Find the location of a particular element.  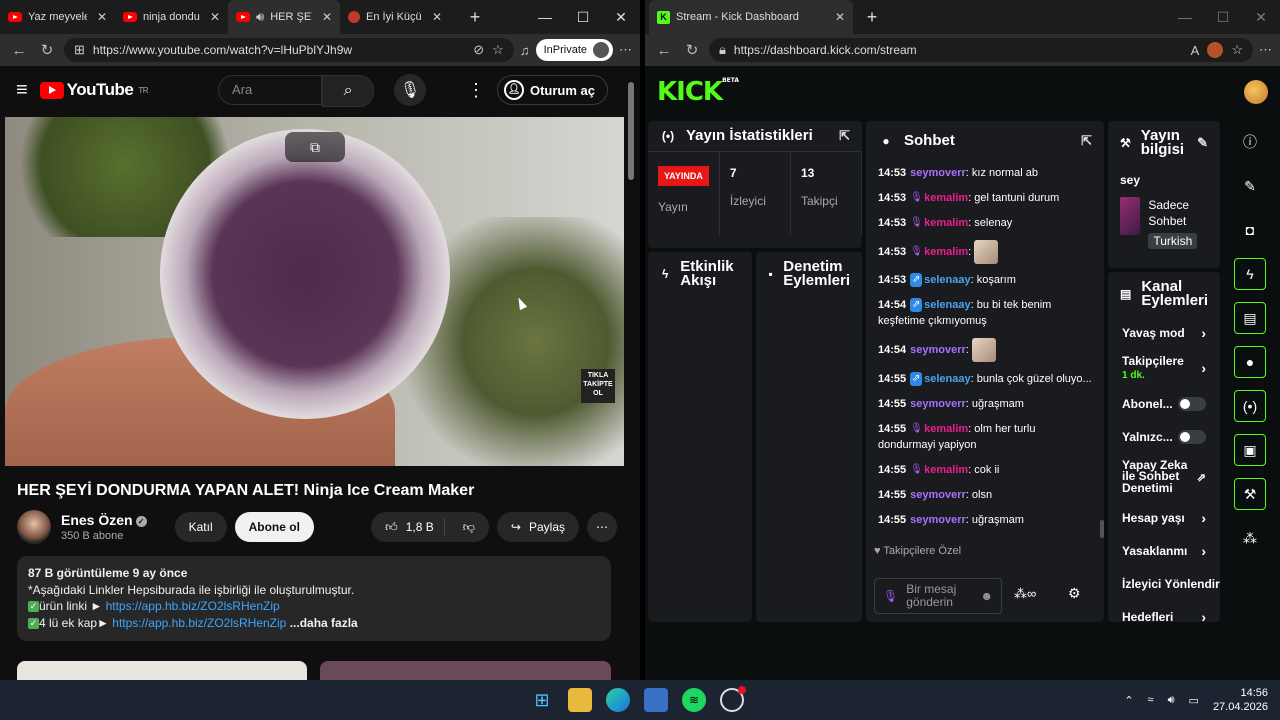

file-explorer-icon is located at coordinates (580, 700).